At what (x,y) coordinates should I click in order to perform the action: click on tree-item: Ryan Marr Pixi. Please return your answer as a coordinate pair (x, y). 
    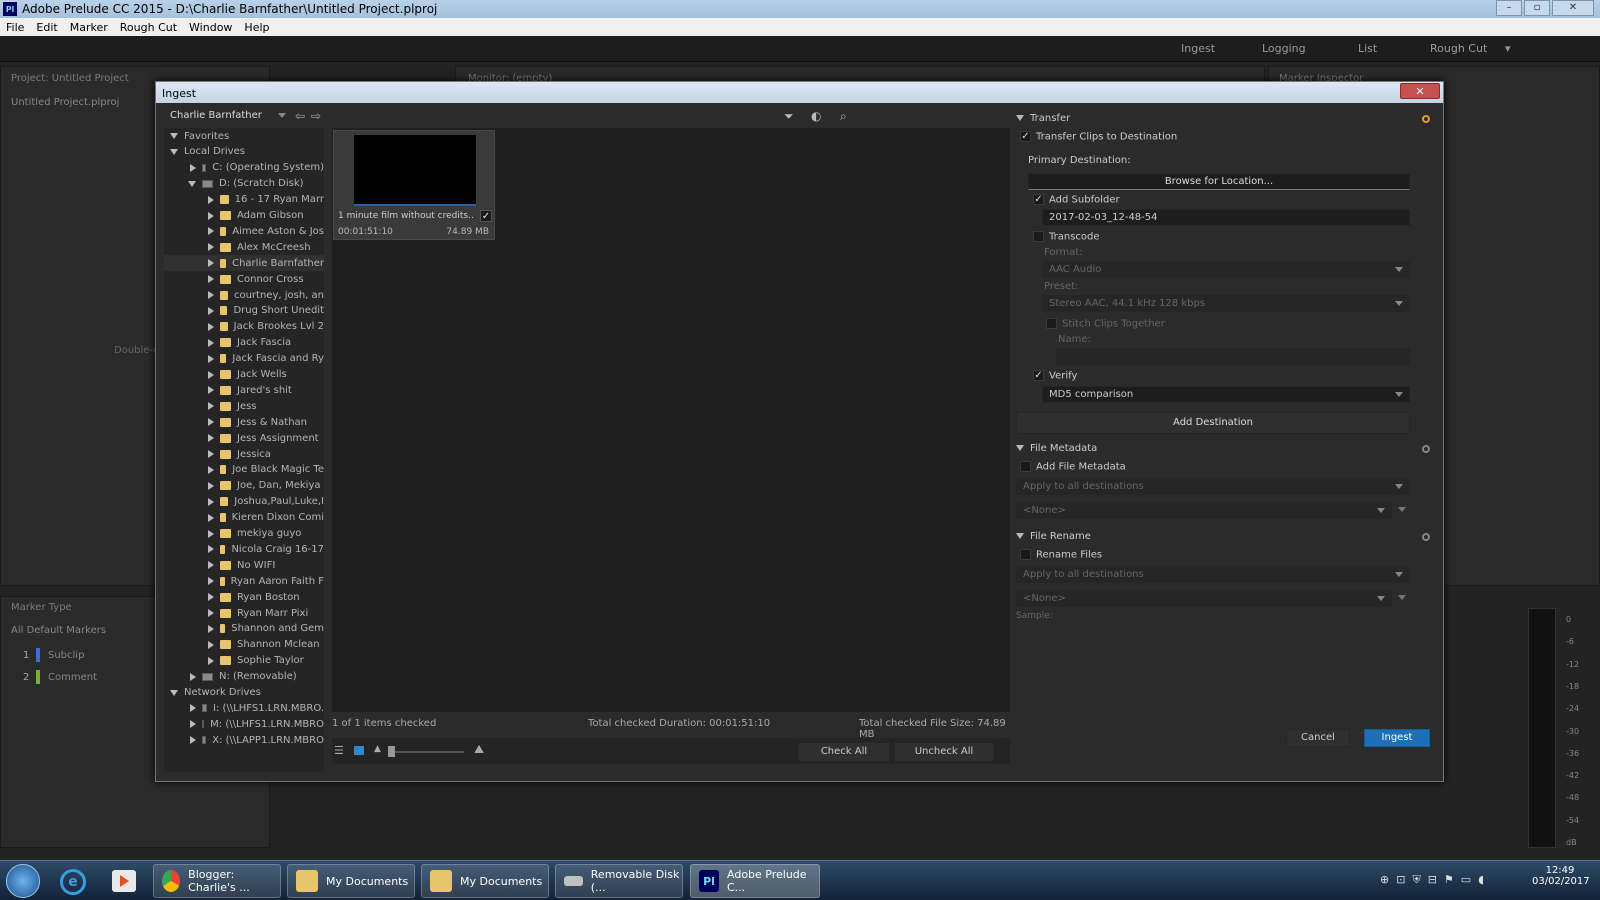
    Looking at the image, I should click on (244, 613).